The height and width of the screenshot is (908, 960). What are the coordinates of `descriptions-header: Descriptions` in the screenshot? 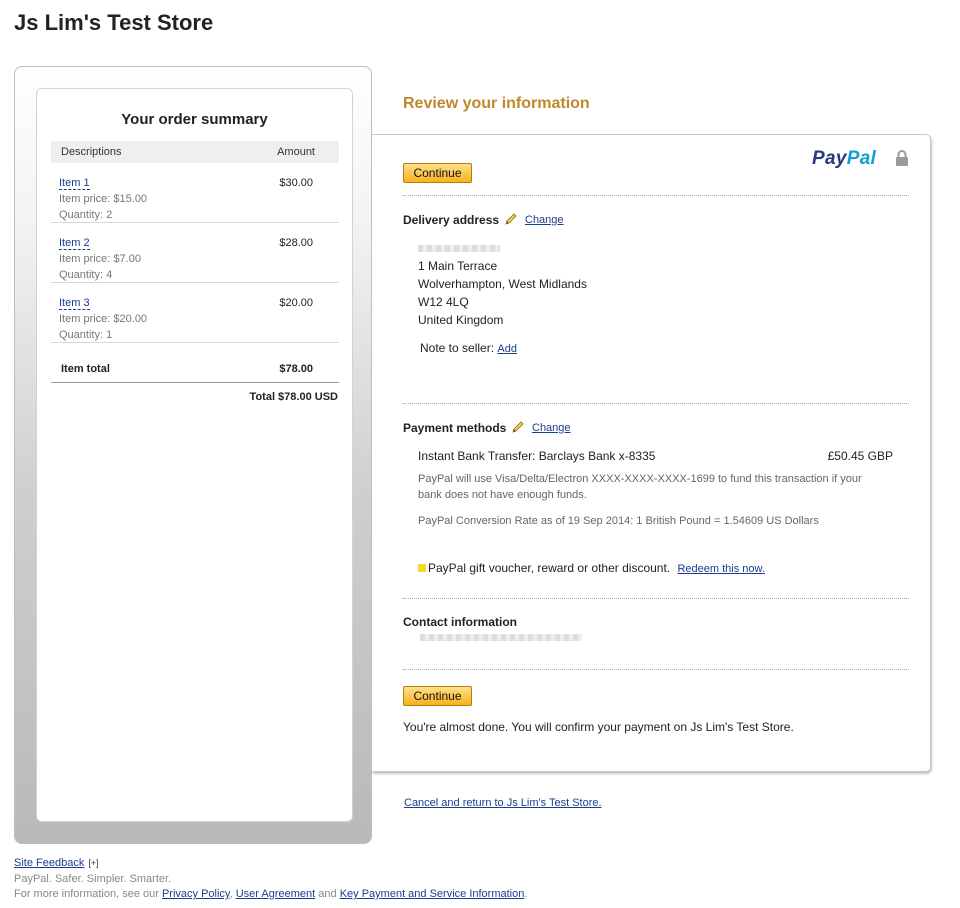 It's located at (91, 152).